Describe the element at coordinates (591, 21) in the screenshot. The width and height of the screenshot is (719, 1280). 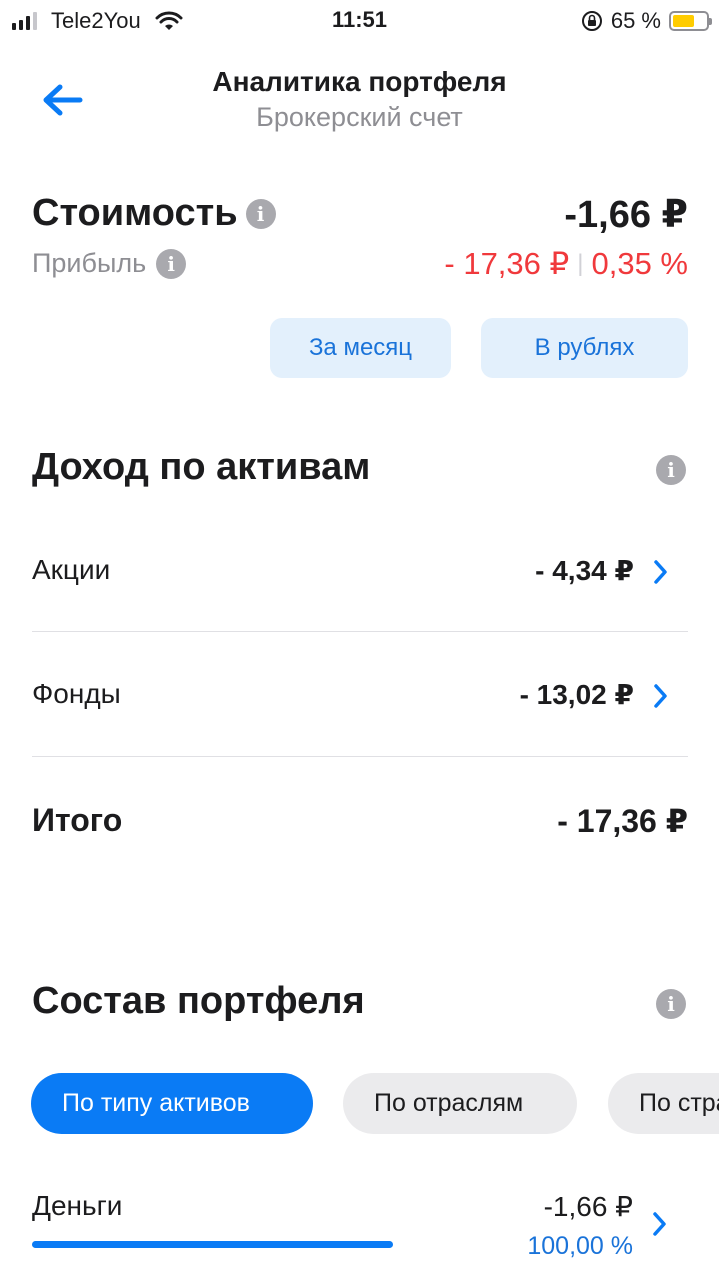
I see `orientation-lock-icon` at that location.